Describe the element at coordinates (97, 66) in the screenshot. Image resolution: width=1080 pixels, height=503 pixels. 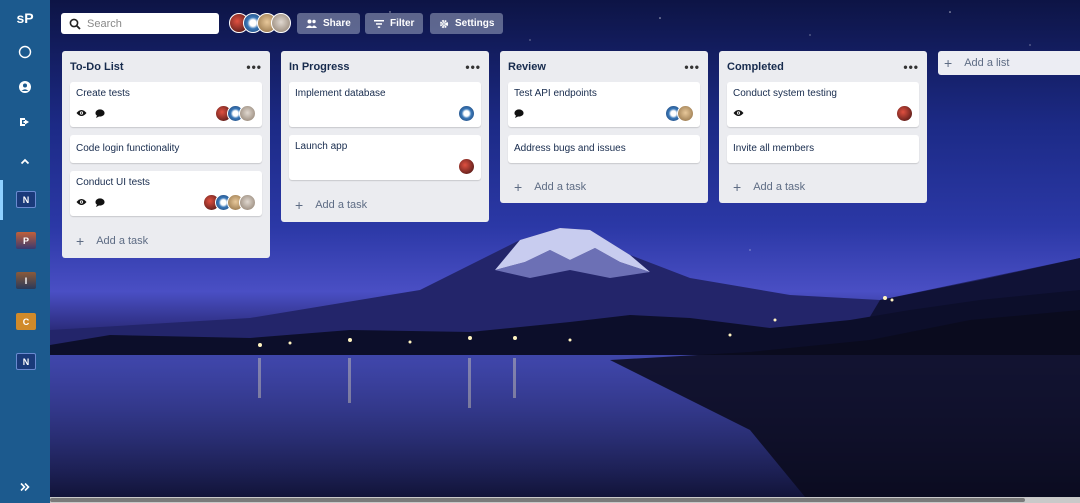
I see `list-title: To-Do List` at that location.